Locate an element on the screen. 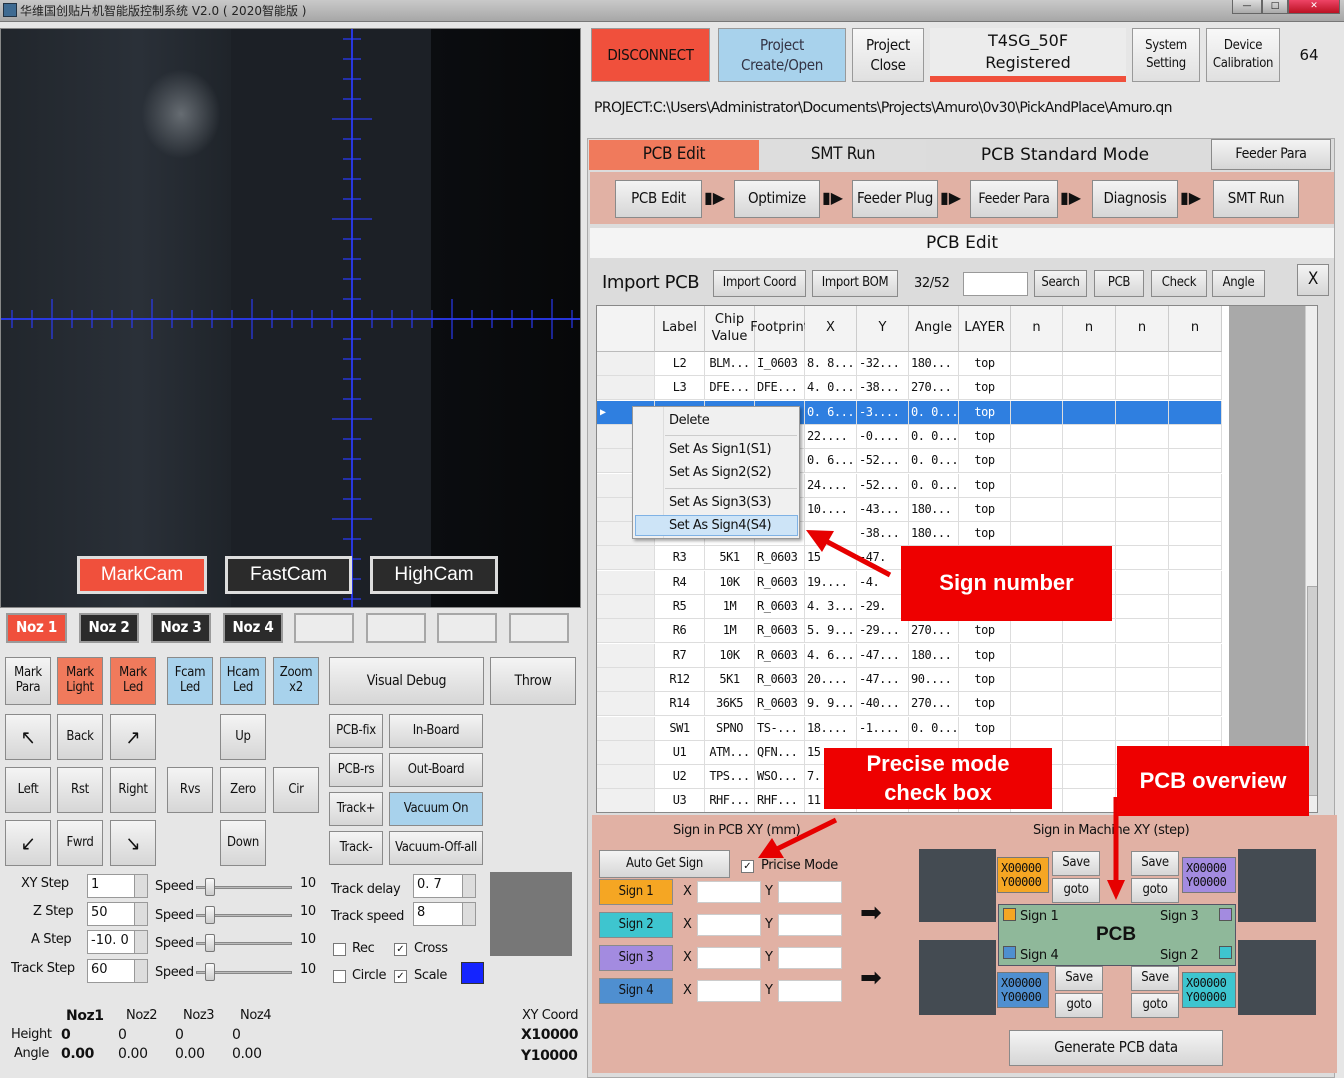 This screenshot has height=1078, width=1344. precise-mode-callout: Precise mode check box is located at coordinates (938, 778).